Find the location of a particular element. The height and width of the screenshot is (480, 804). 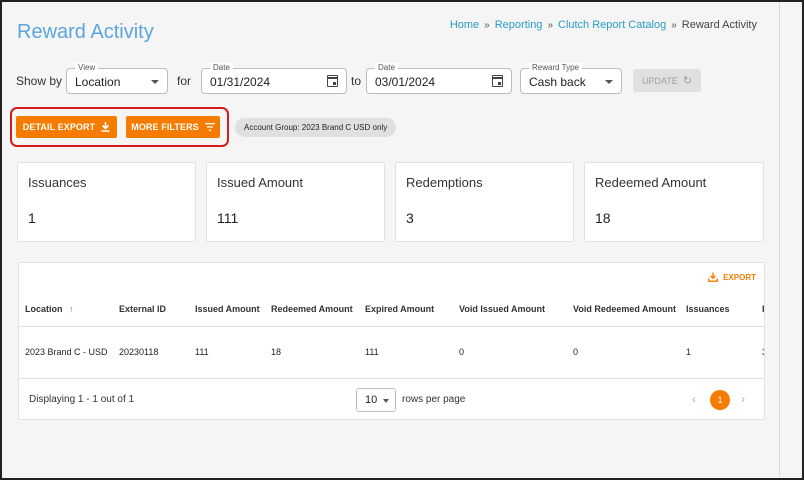

update-button-label: UPDATE is located at coordinates (659, 80).